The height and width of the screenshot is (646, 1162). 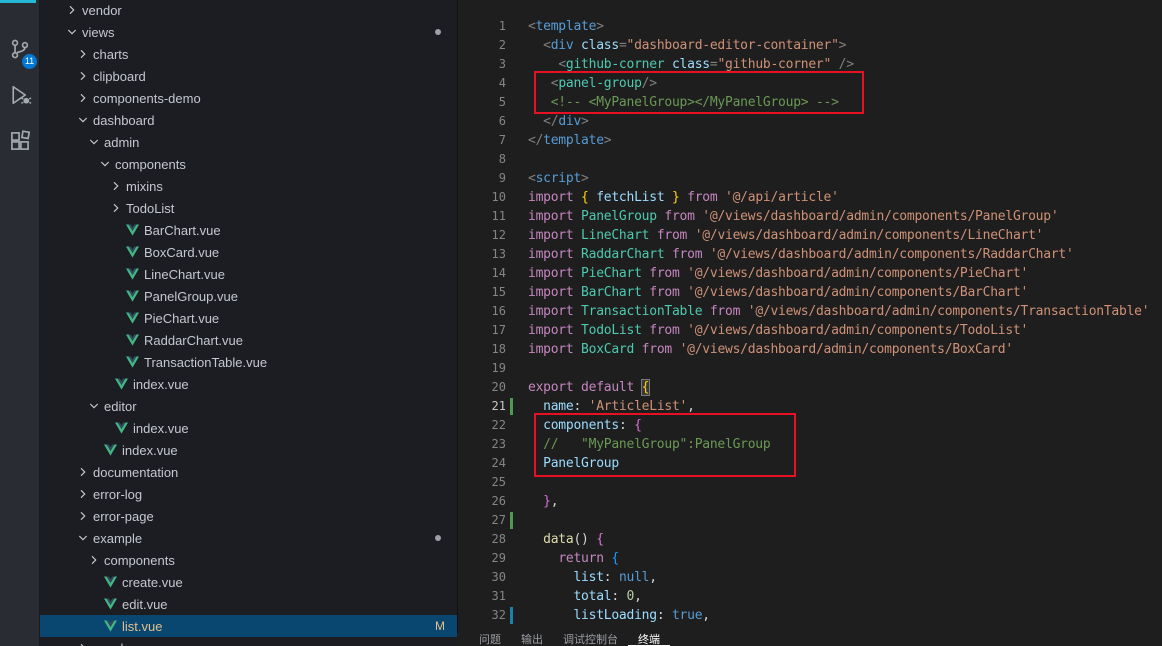 I want to click on code-line: 6 </div>, so click(x=810, y=121).